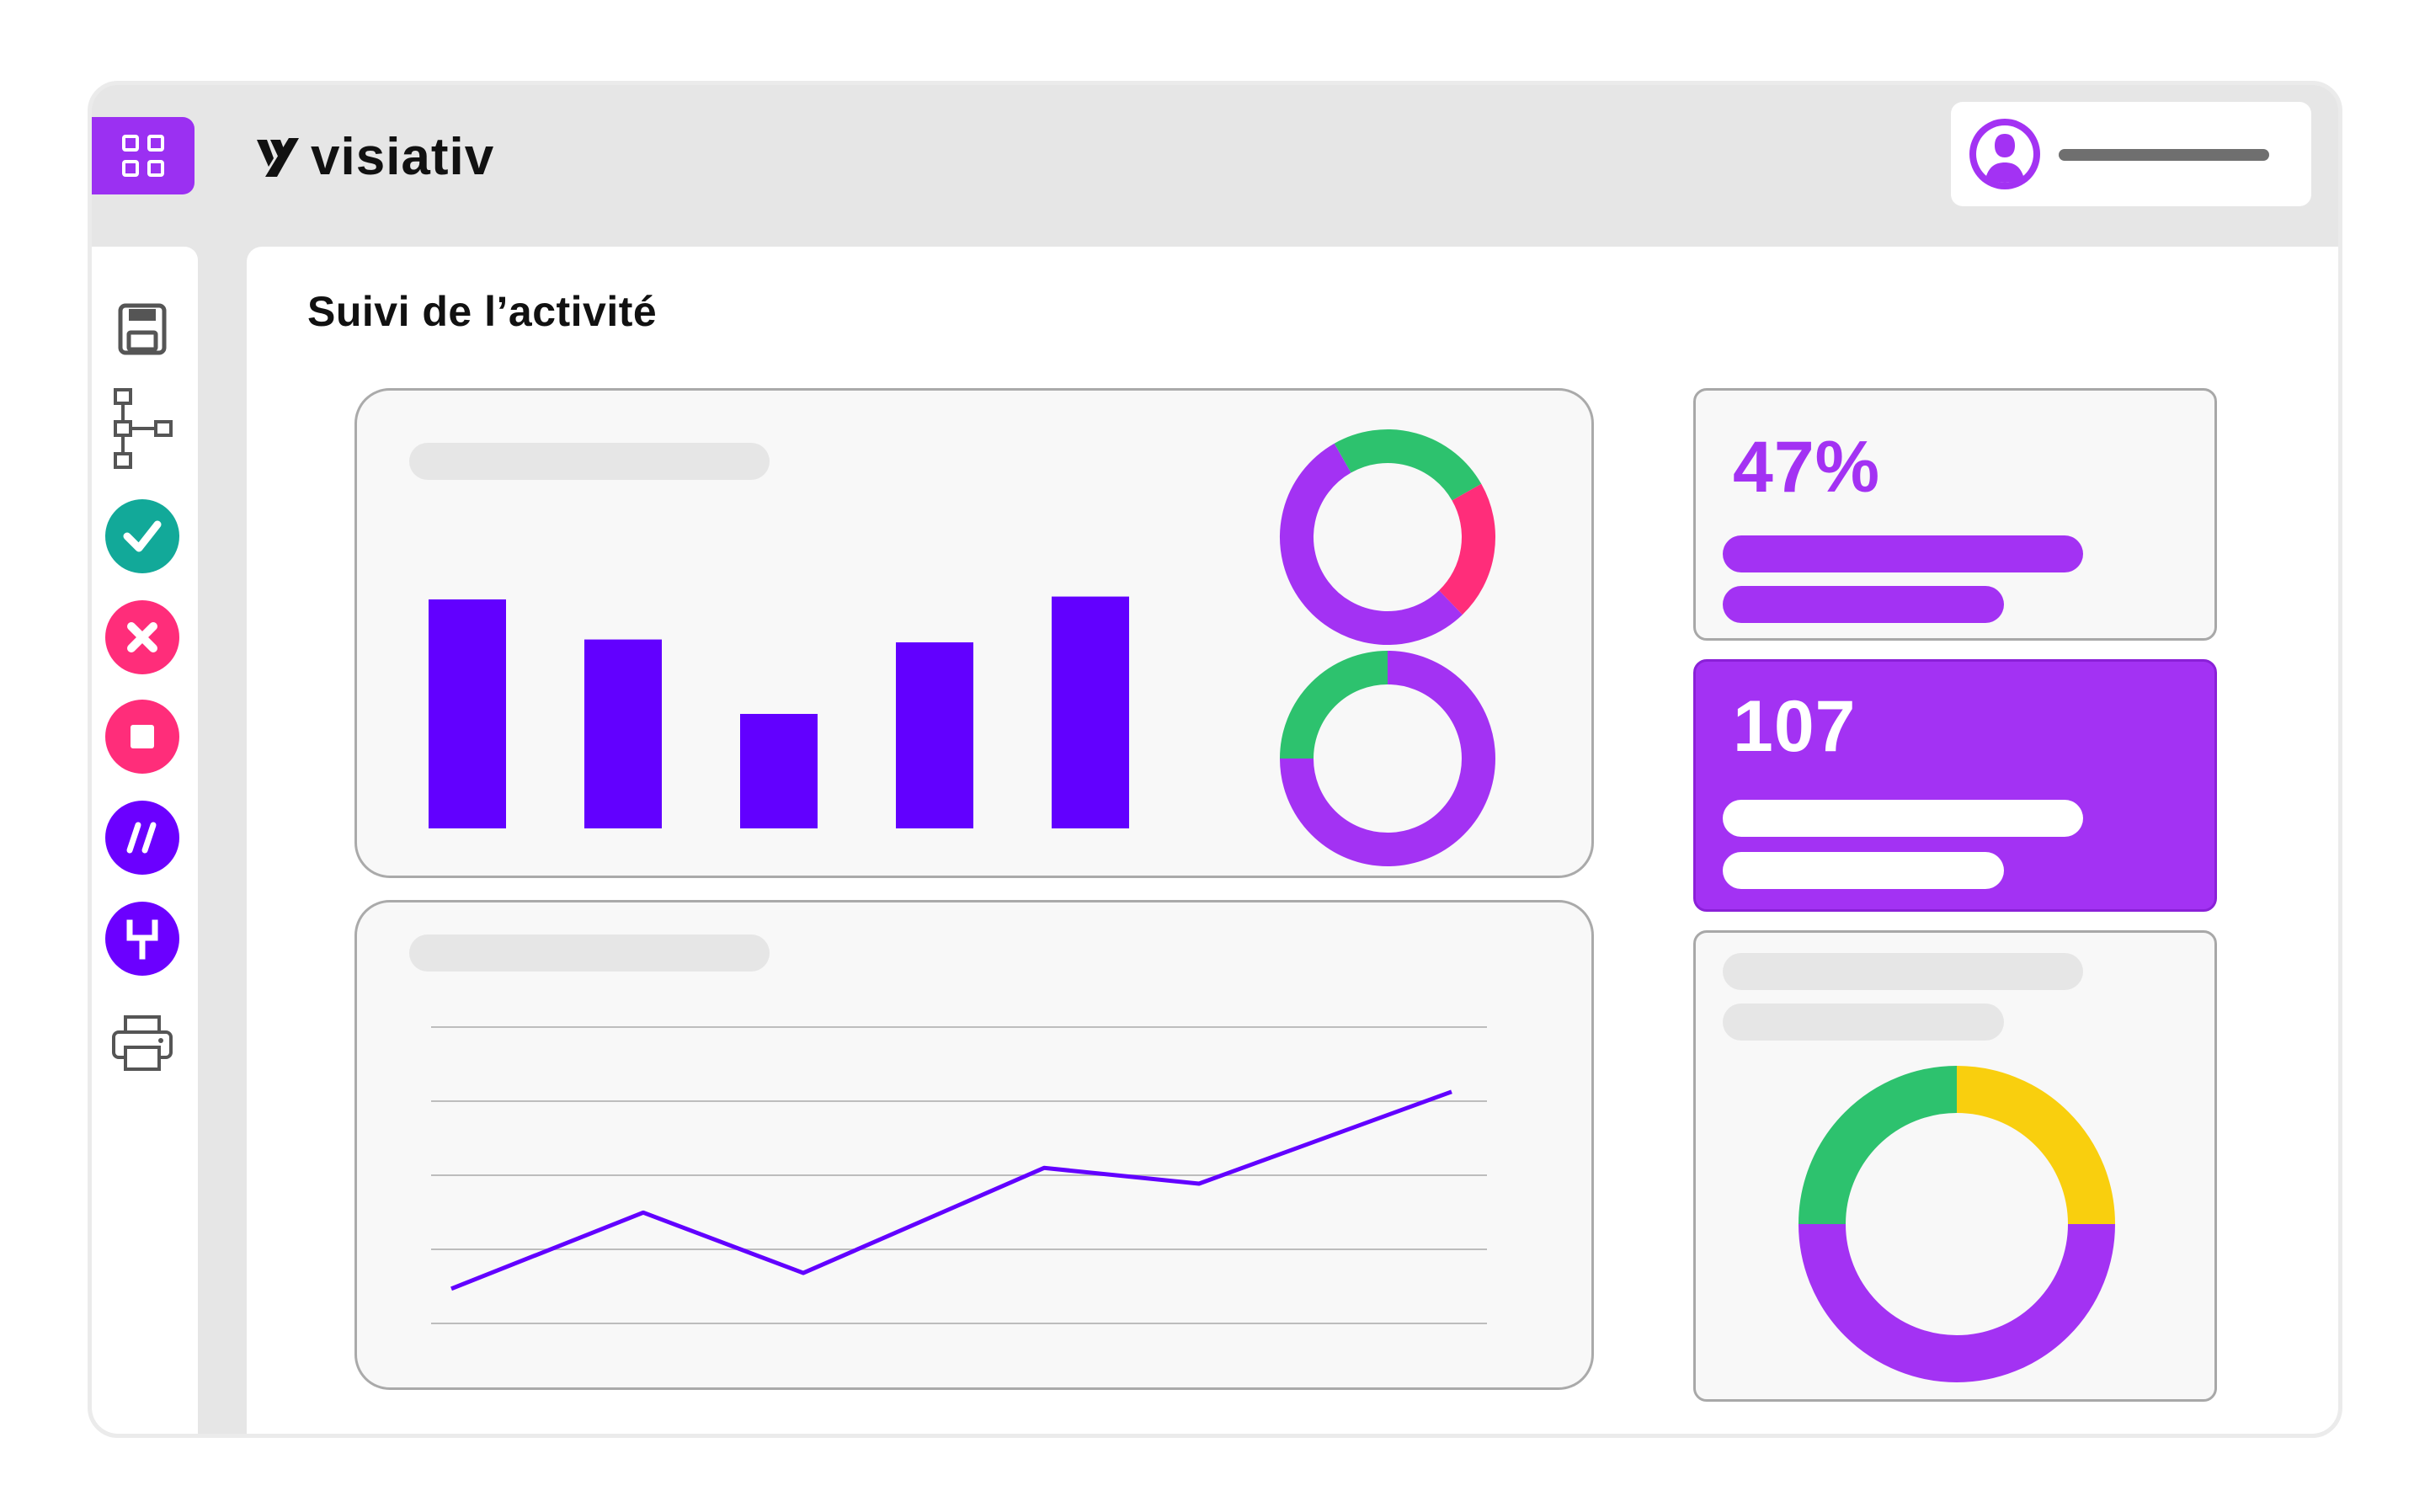 The image size is (2430, 1512). I want to click on apps-menu-button, so click(143, 156).